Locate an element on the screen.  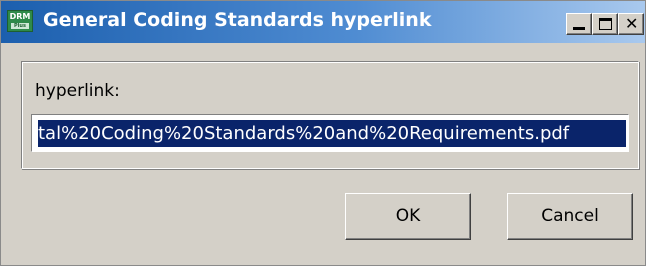
close-button: ✕ is located at coordinates (631, 24).